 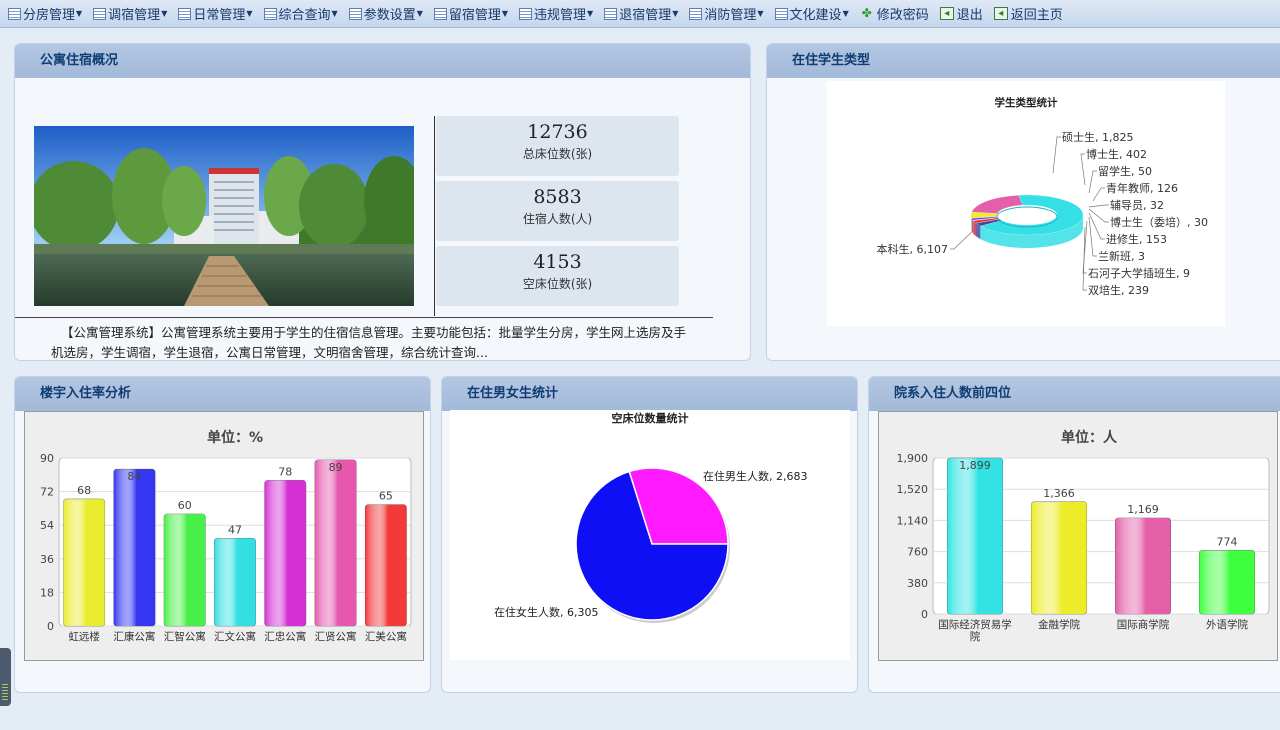 What do you see at coordinates (896, 14) in the screenshot?
I see `menu-item-10: ✤ 修改密码` at bounding box center [896, 14].